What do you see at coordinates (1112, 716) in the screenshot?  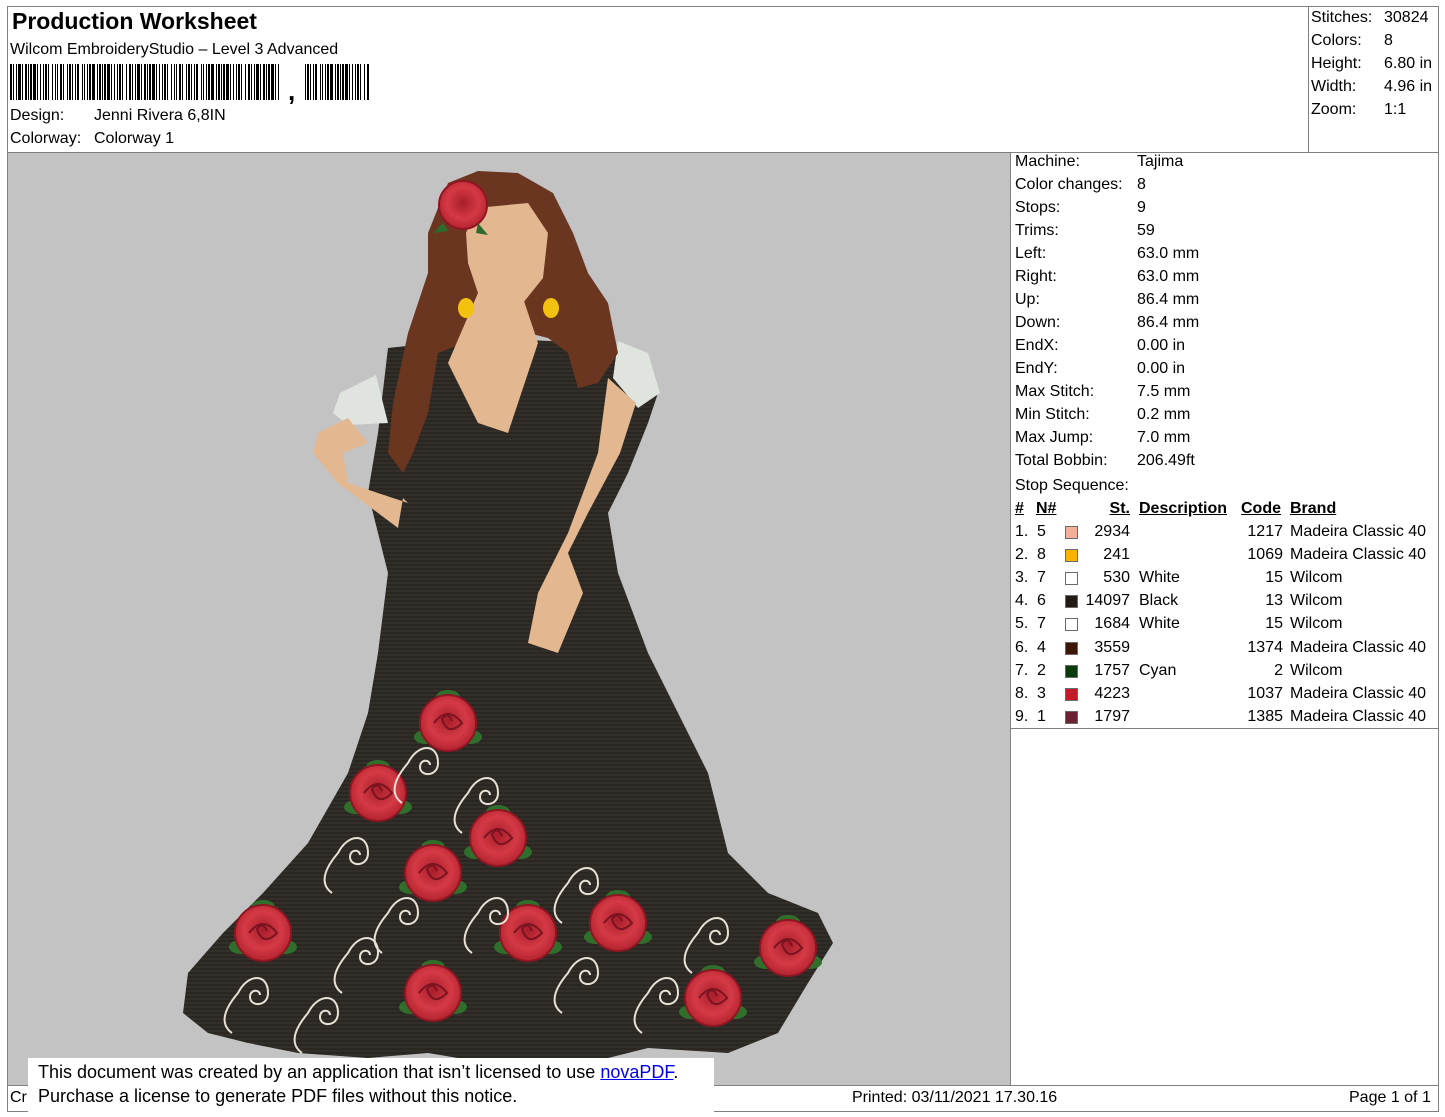 I see `row-stitches: 1797` at bounding box center [1112, 716].